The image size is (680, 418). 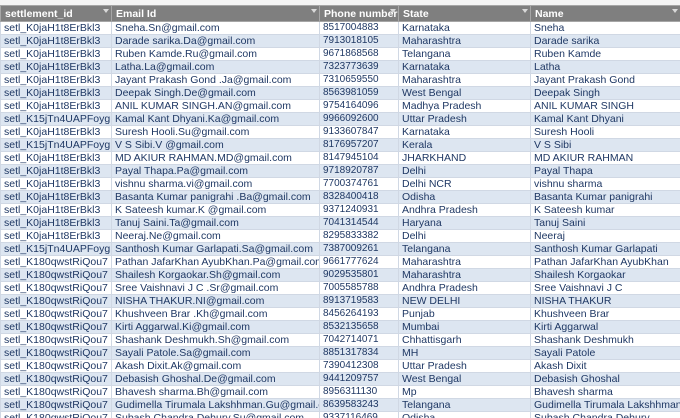 I want to click on cell-email-id: vishnu sharma.vi@gmail.com, so click(x=215, y=184).